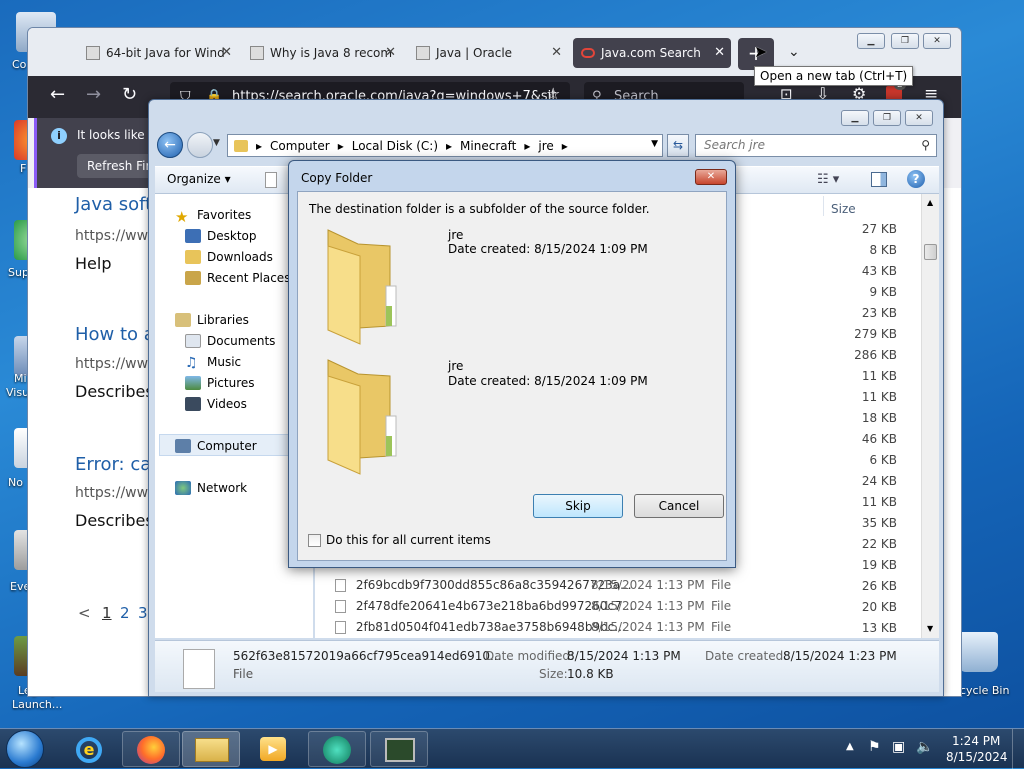 This screenshot has height=769, width=1024. Describe the element at coordinates (930, 416) in the screenshot. I see `vertical-scrollbar: ▲ ▼` at that location.